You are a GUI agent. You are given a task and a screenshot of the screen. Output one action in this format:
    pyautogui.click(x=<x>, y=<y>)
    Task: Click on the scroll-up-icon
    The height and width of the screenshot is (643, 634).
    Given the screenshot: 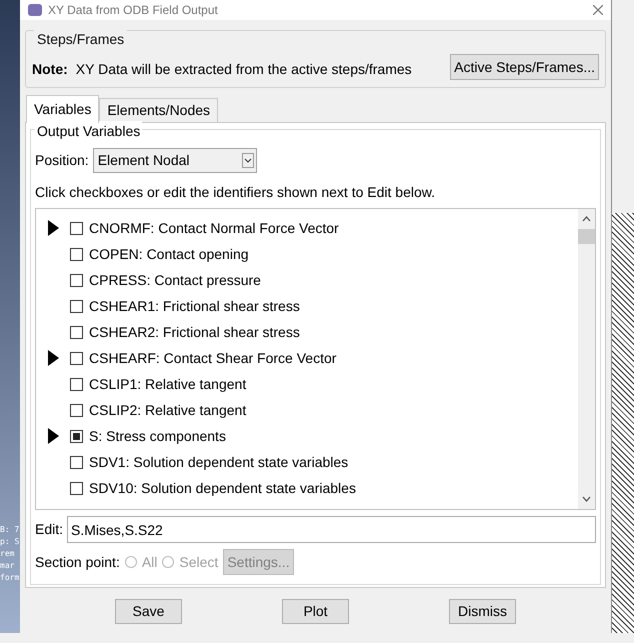 What is the action you would take?
    pyautogui.click(x=586, y=219)
    